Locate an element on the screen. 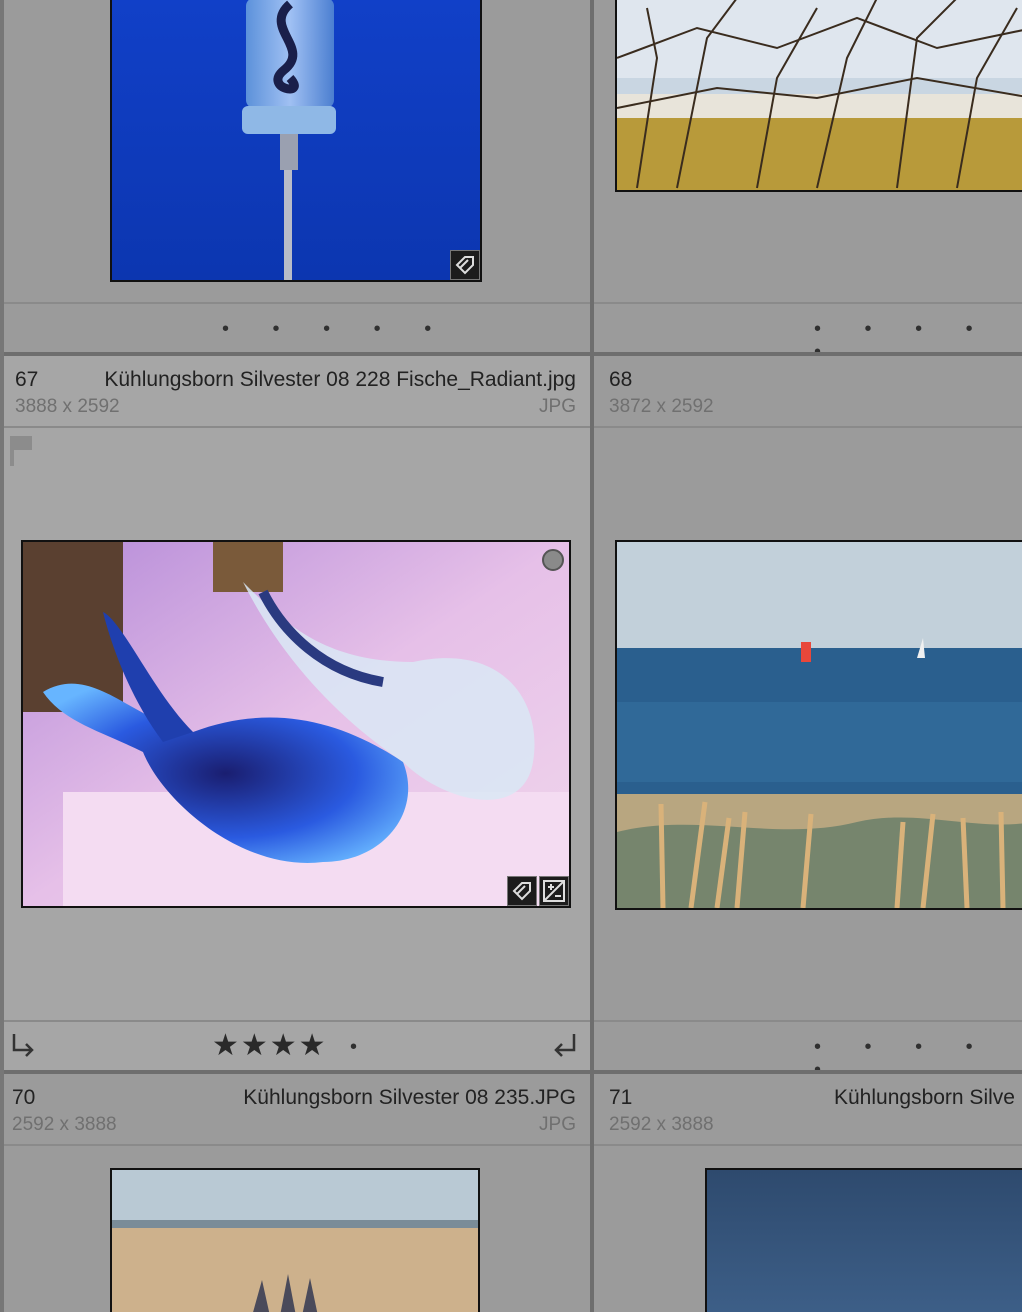 The width and height of the screenshot is (1022, 1312). cell-index: 68 is located at coordinates (621, 379).